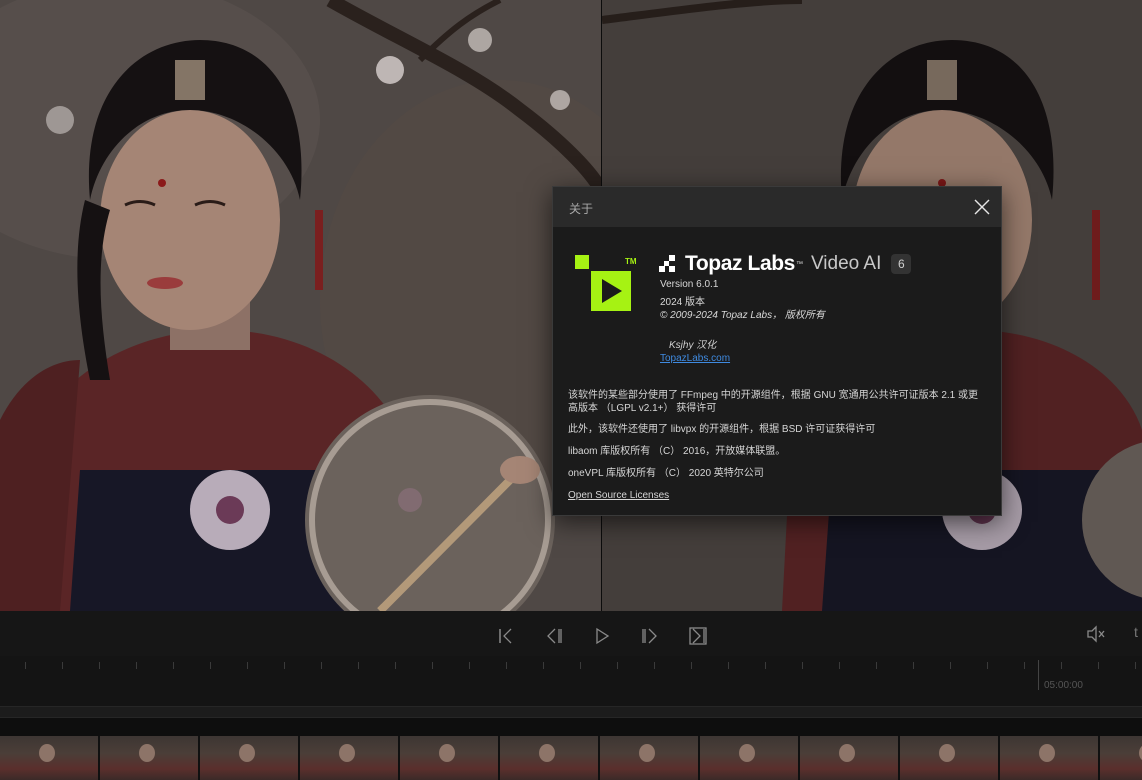 The image size is (1142, 780). I want to click on logo-trademark: TM, so click(631, 261).